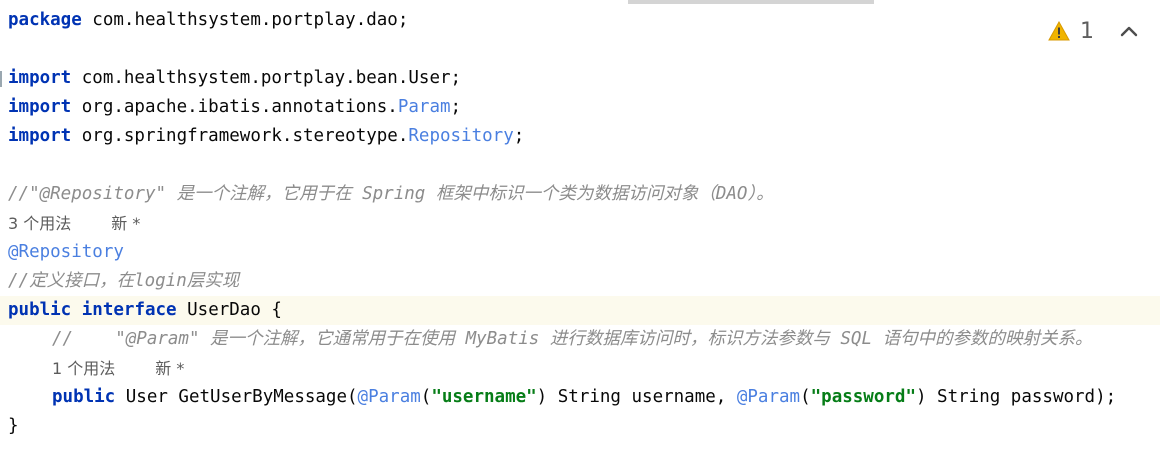 This screenshot has height=457, width=1160. I want to click on inspection-widget: 1, so click(1093, 31).